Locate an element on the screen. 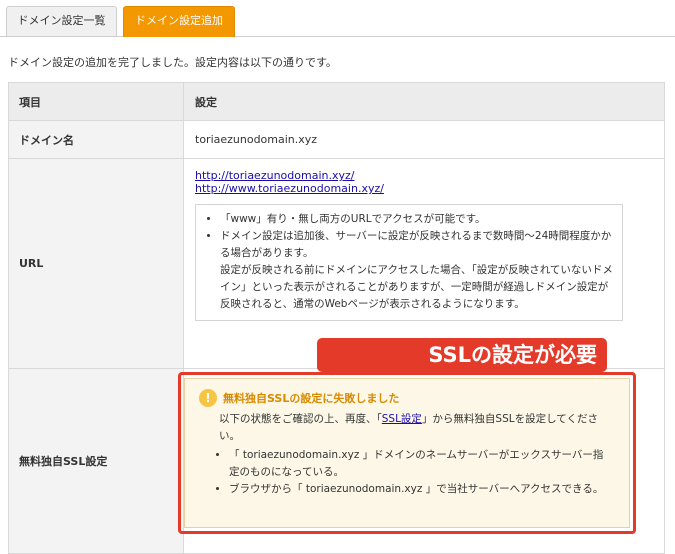 This screenshot has height=554, width=675. list-item: 「www」有り・無し両方のURLでアクセスが可能です。 is located at coordinates (417, 219).